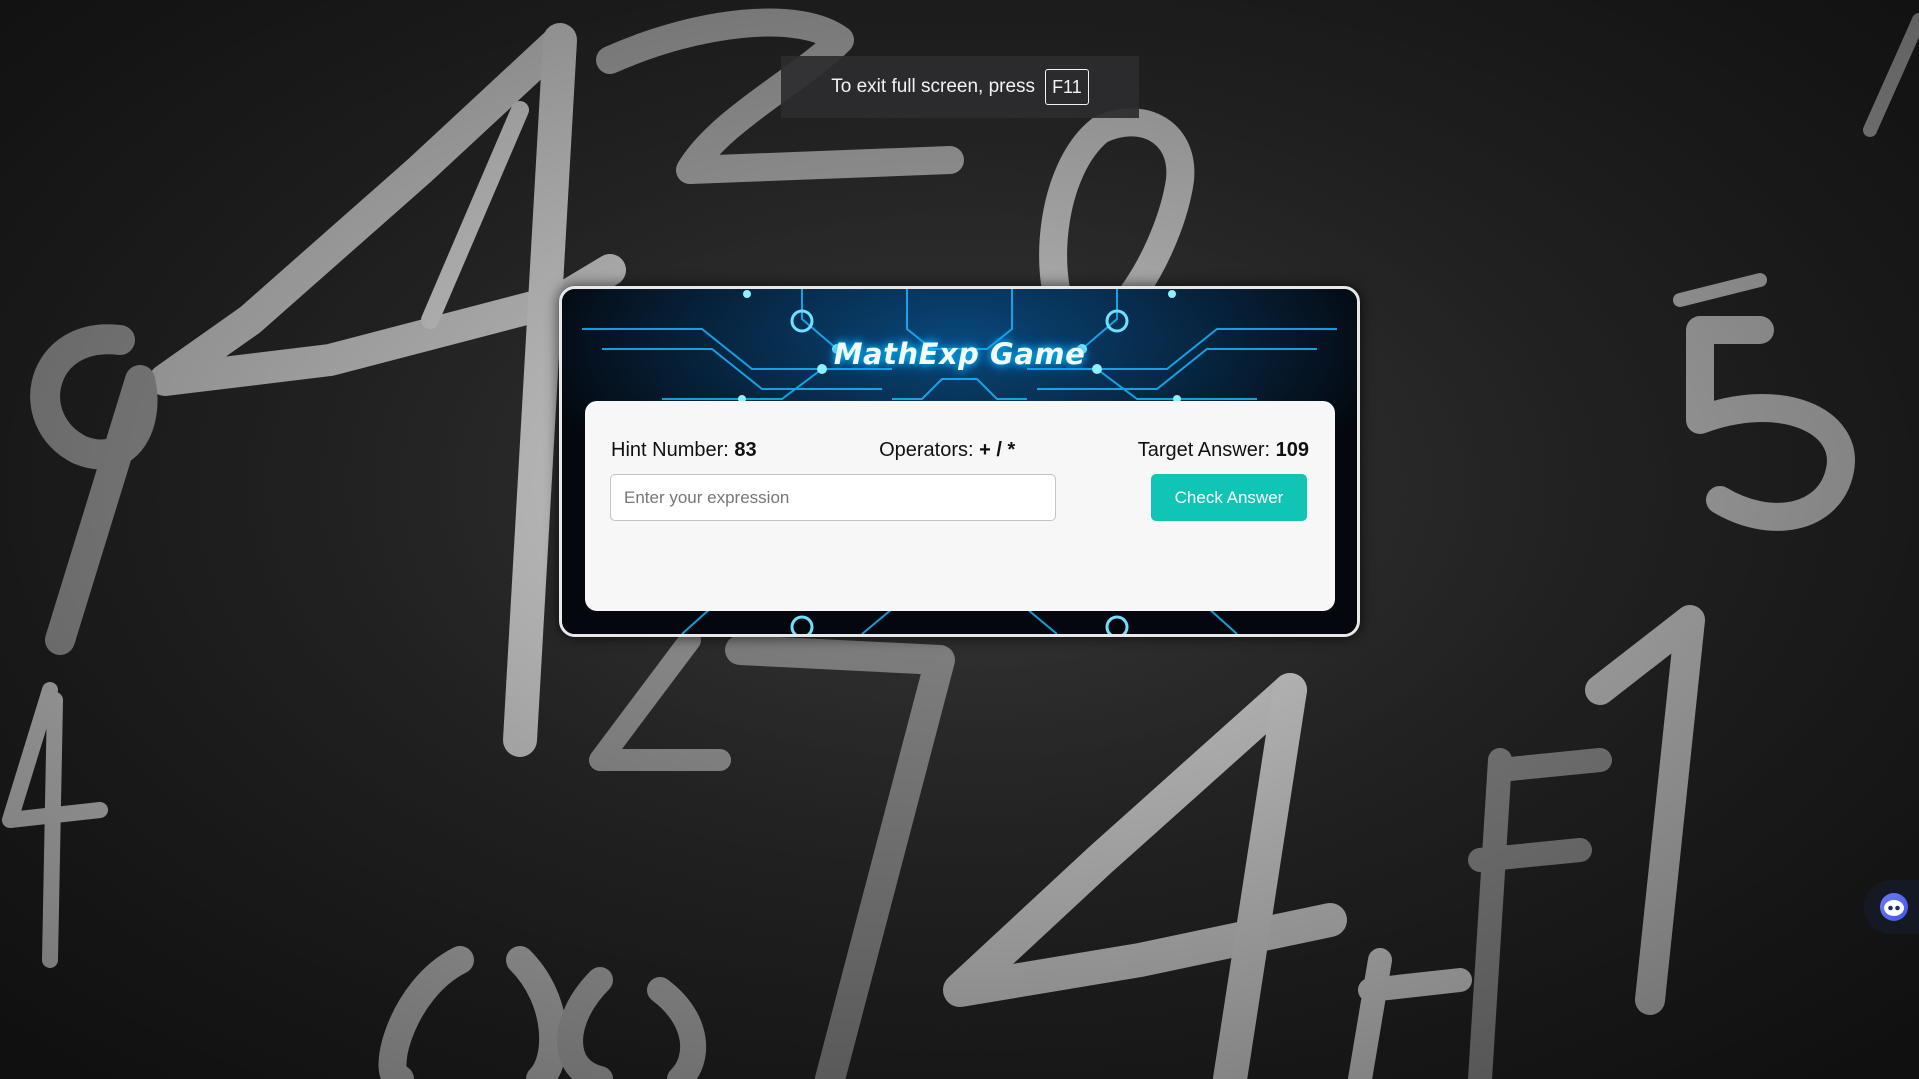  I want to click on game-title: MathExp Game, so click(959, 354).